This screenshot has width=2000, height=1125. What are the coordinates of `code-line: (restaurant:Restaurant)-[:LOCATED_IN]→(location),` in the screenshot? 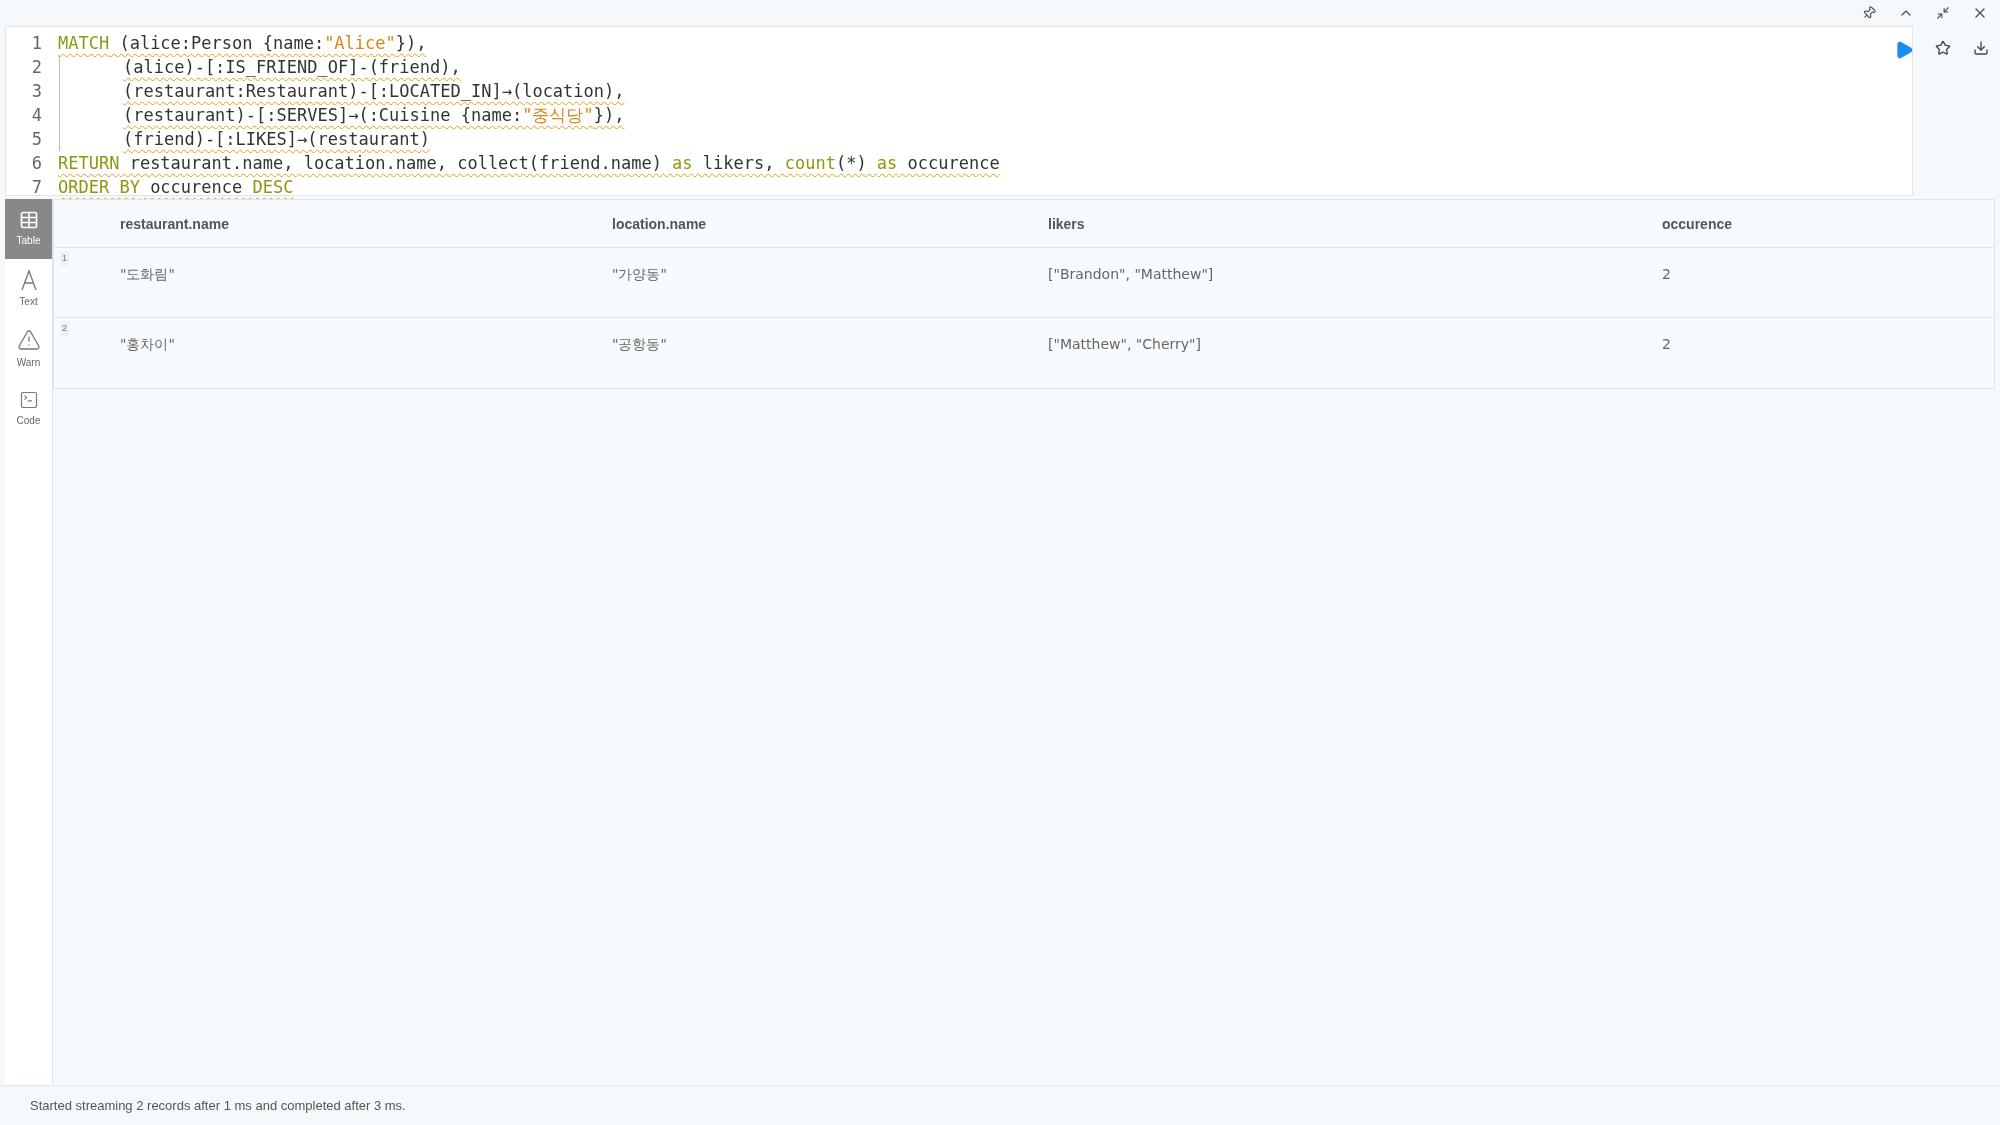 It's located at (374, 91).